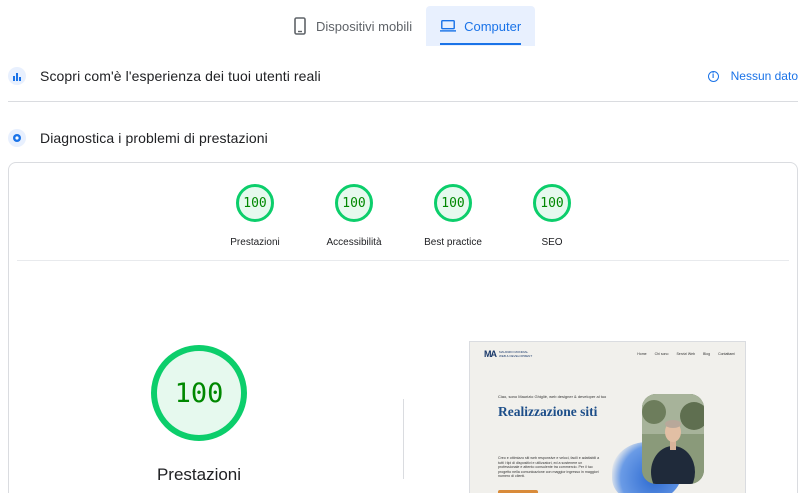  What do you see at coordinates (403, 260) in the screenshot?
I see `card-divider` at bounding box center [403, 260].